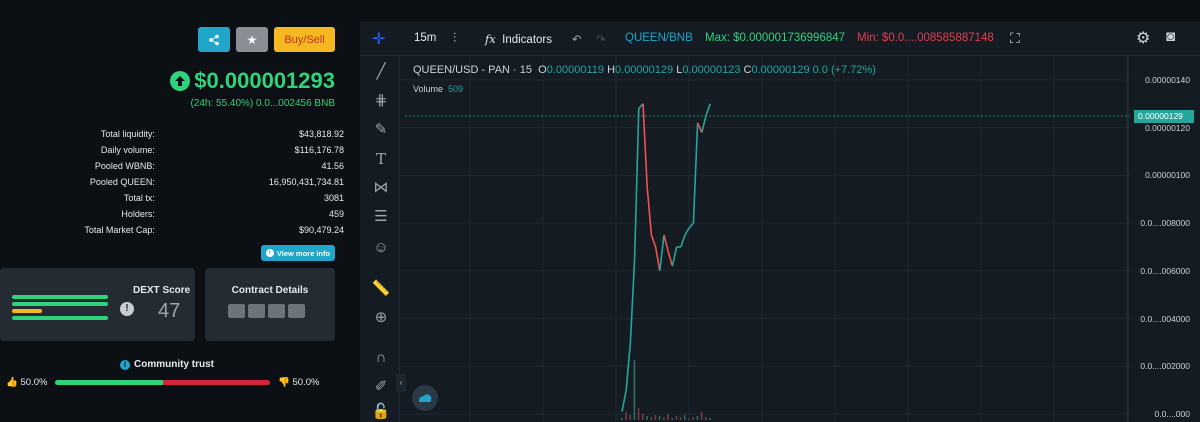  Describe the element at coordinates (162, 382) in the screenshot. I see `community-trust-bar` at that location.